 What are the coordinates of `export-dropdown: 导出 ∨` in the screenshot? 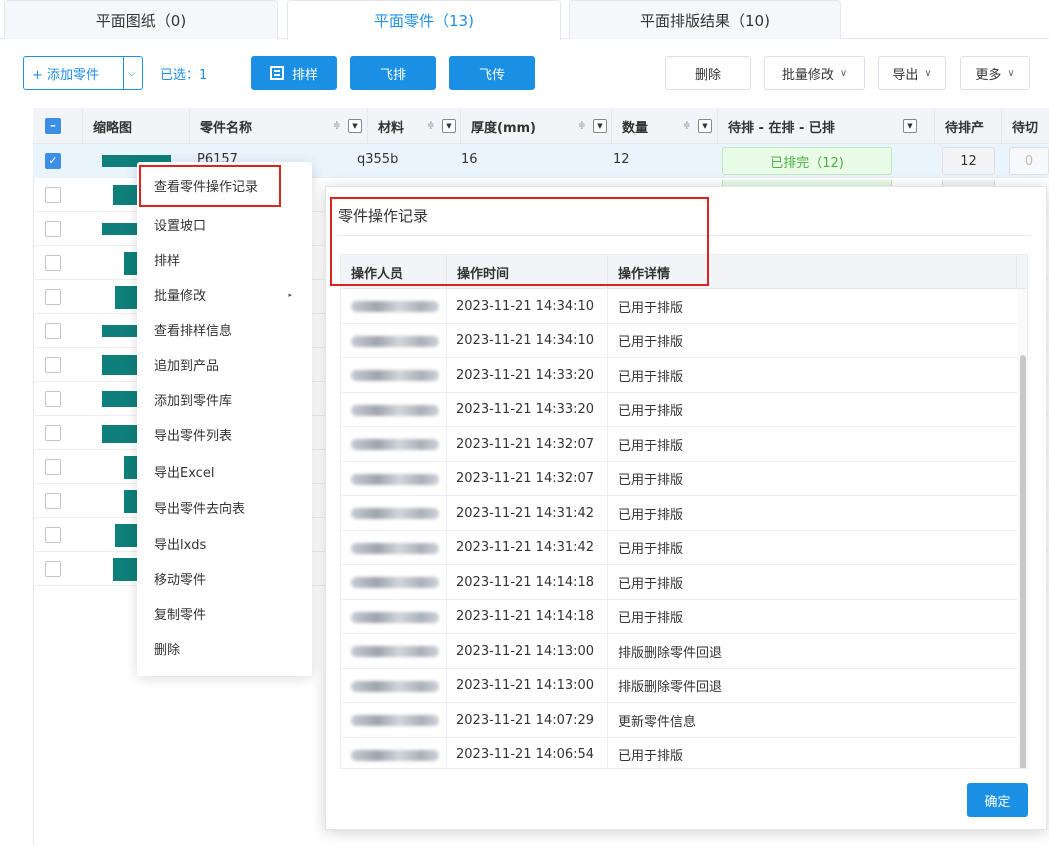 It's located at (912, 73).